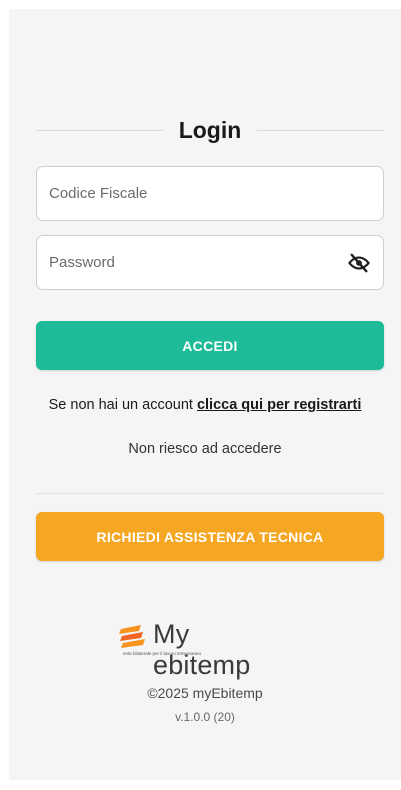 The image size is (401, 790). I want to click on codice-fiscale-input, so click(210, 193).